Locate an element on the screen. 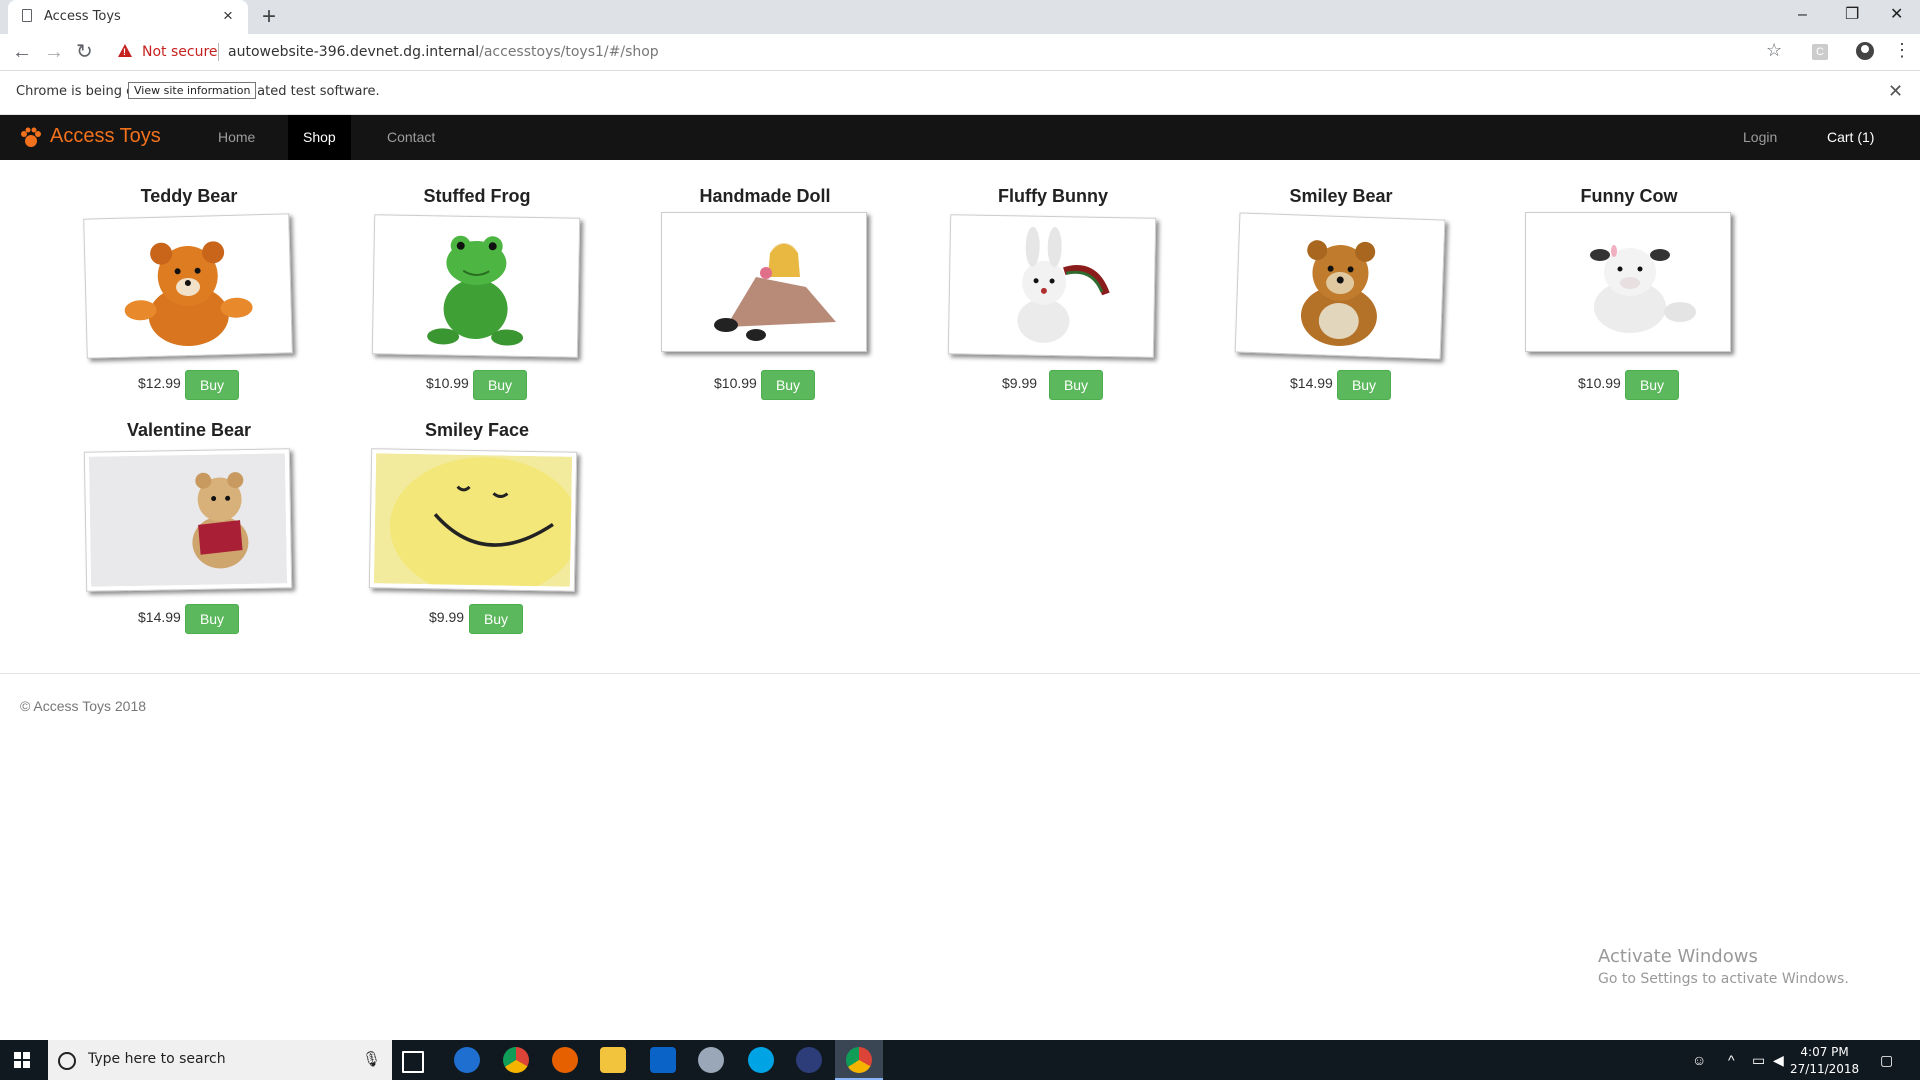  clock-time: 4:07 PM is located at coordinates (1824, 1052).